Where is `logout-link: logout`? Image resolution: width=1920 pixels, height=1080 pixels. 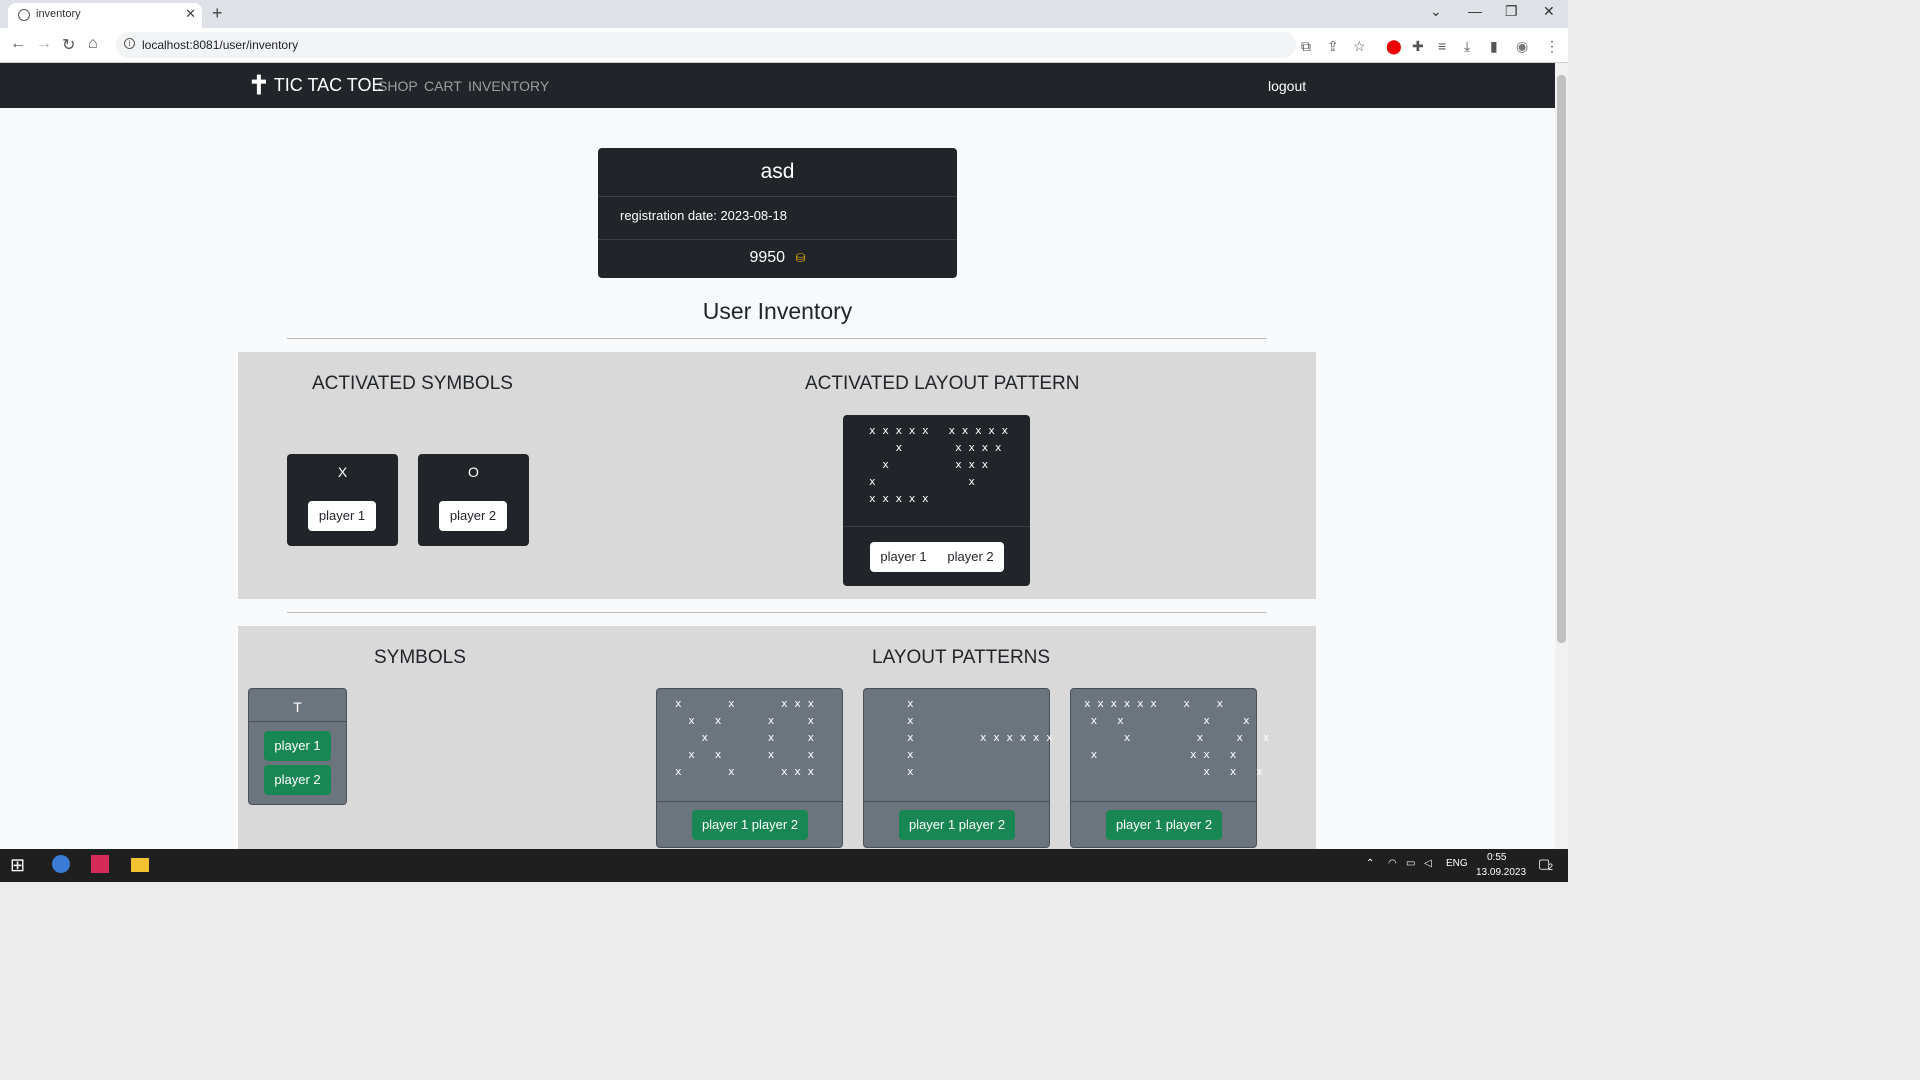 logout-link: logout is located at coordinates (1287, 86).